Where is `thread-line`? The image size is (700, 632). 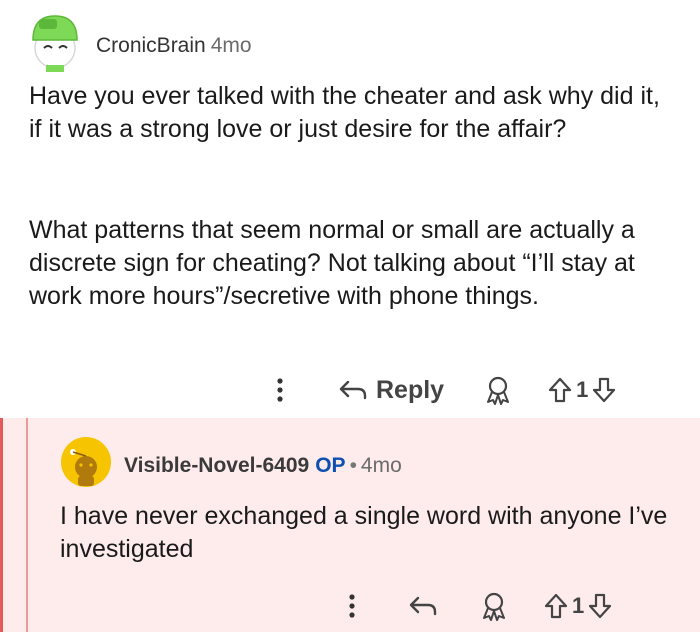 thread-line is located at coordinates (27, 525).